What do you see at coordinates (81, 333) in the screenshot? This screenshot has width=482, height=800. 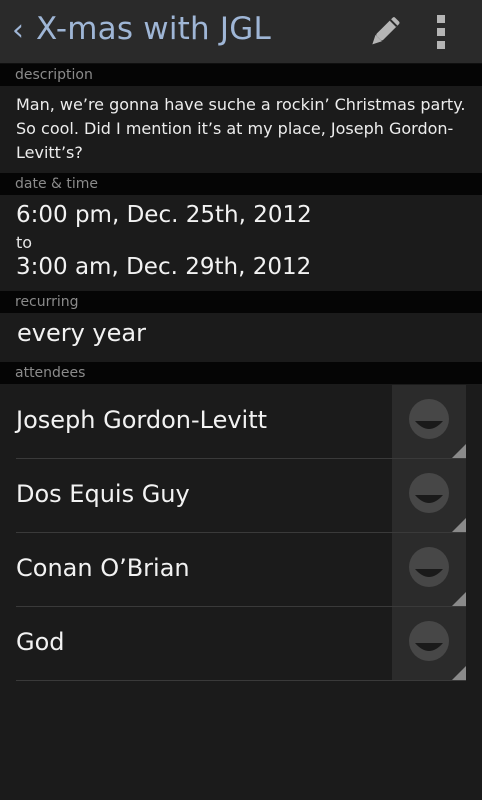 I see `recurring-value: every year` at bounding box center [81, 333].